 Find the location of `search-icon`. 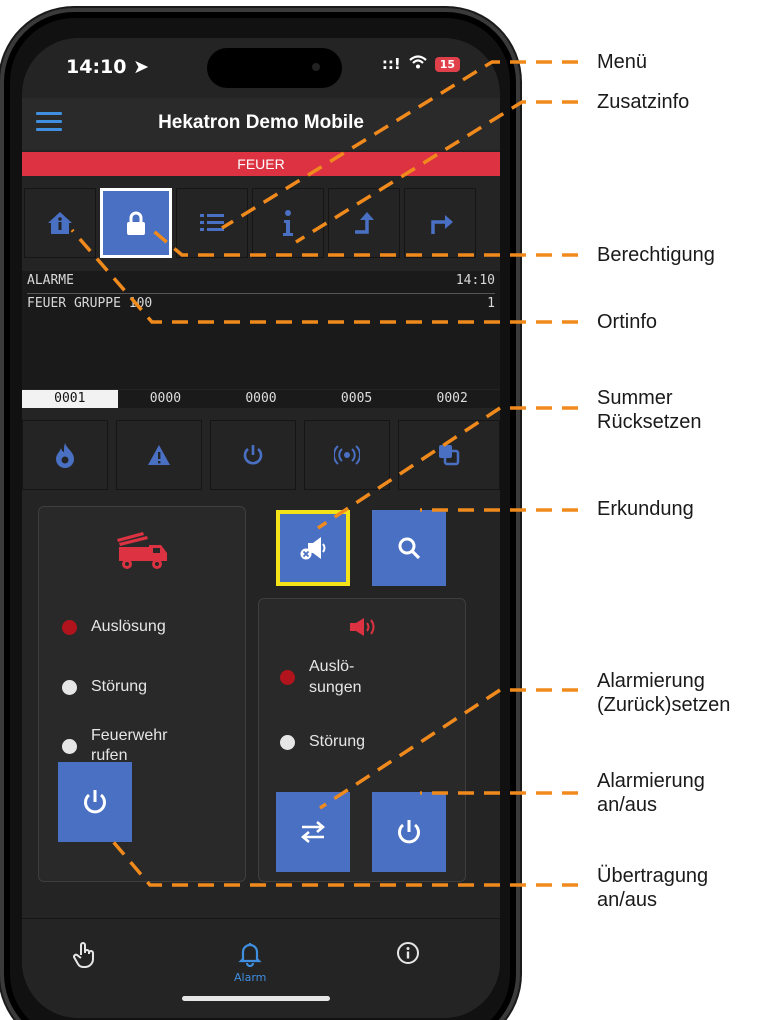

search-icon is located at coordinates (409, 548).